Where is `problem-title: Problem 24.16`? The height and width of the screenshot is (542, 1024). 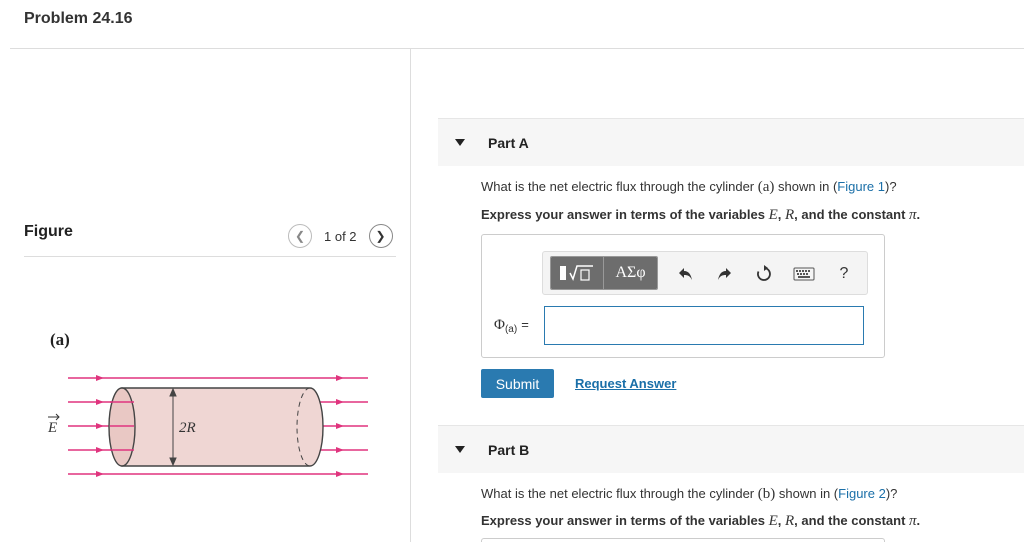 problem-title: Problem 24.16 is located at coordinates (78, 18).